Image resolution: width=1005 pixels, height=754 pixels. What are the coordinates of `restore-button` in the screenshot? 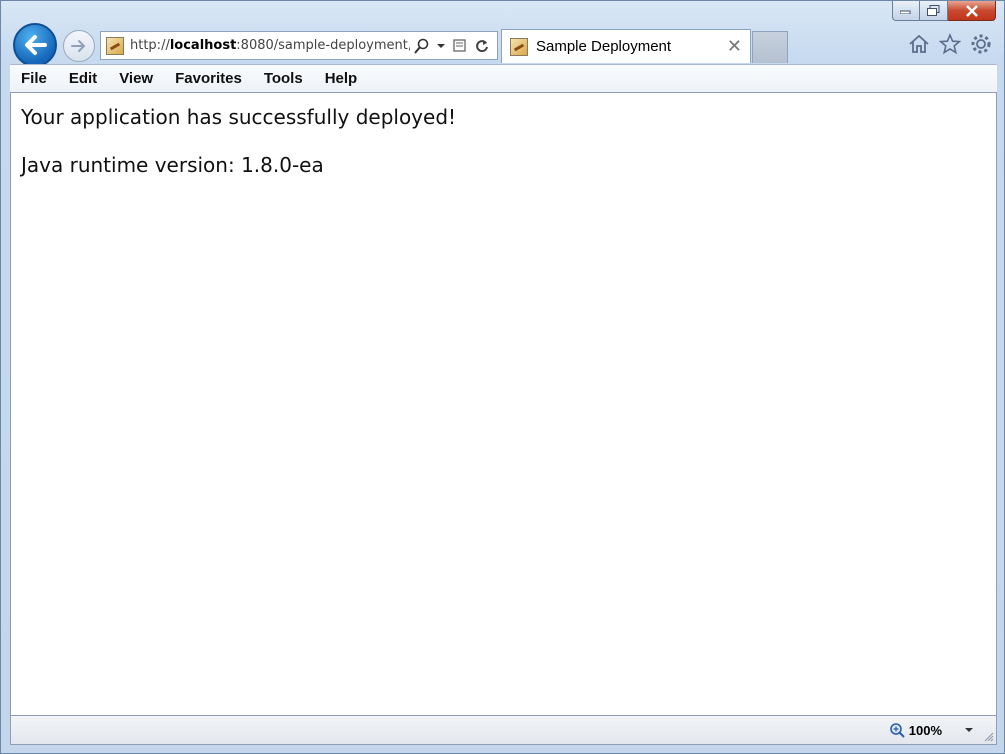 It's located at (934, 11).